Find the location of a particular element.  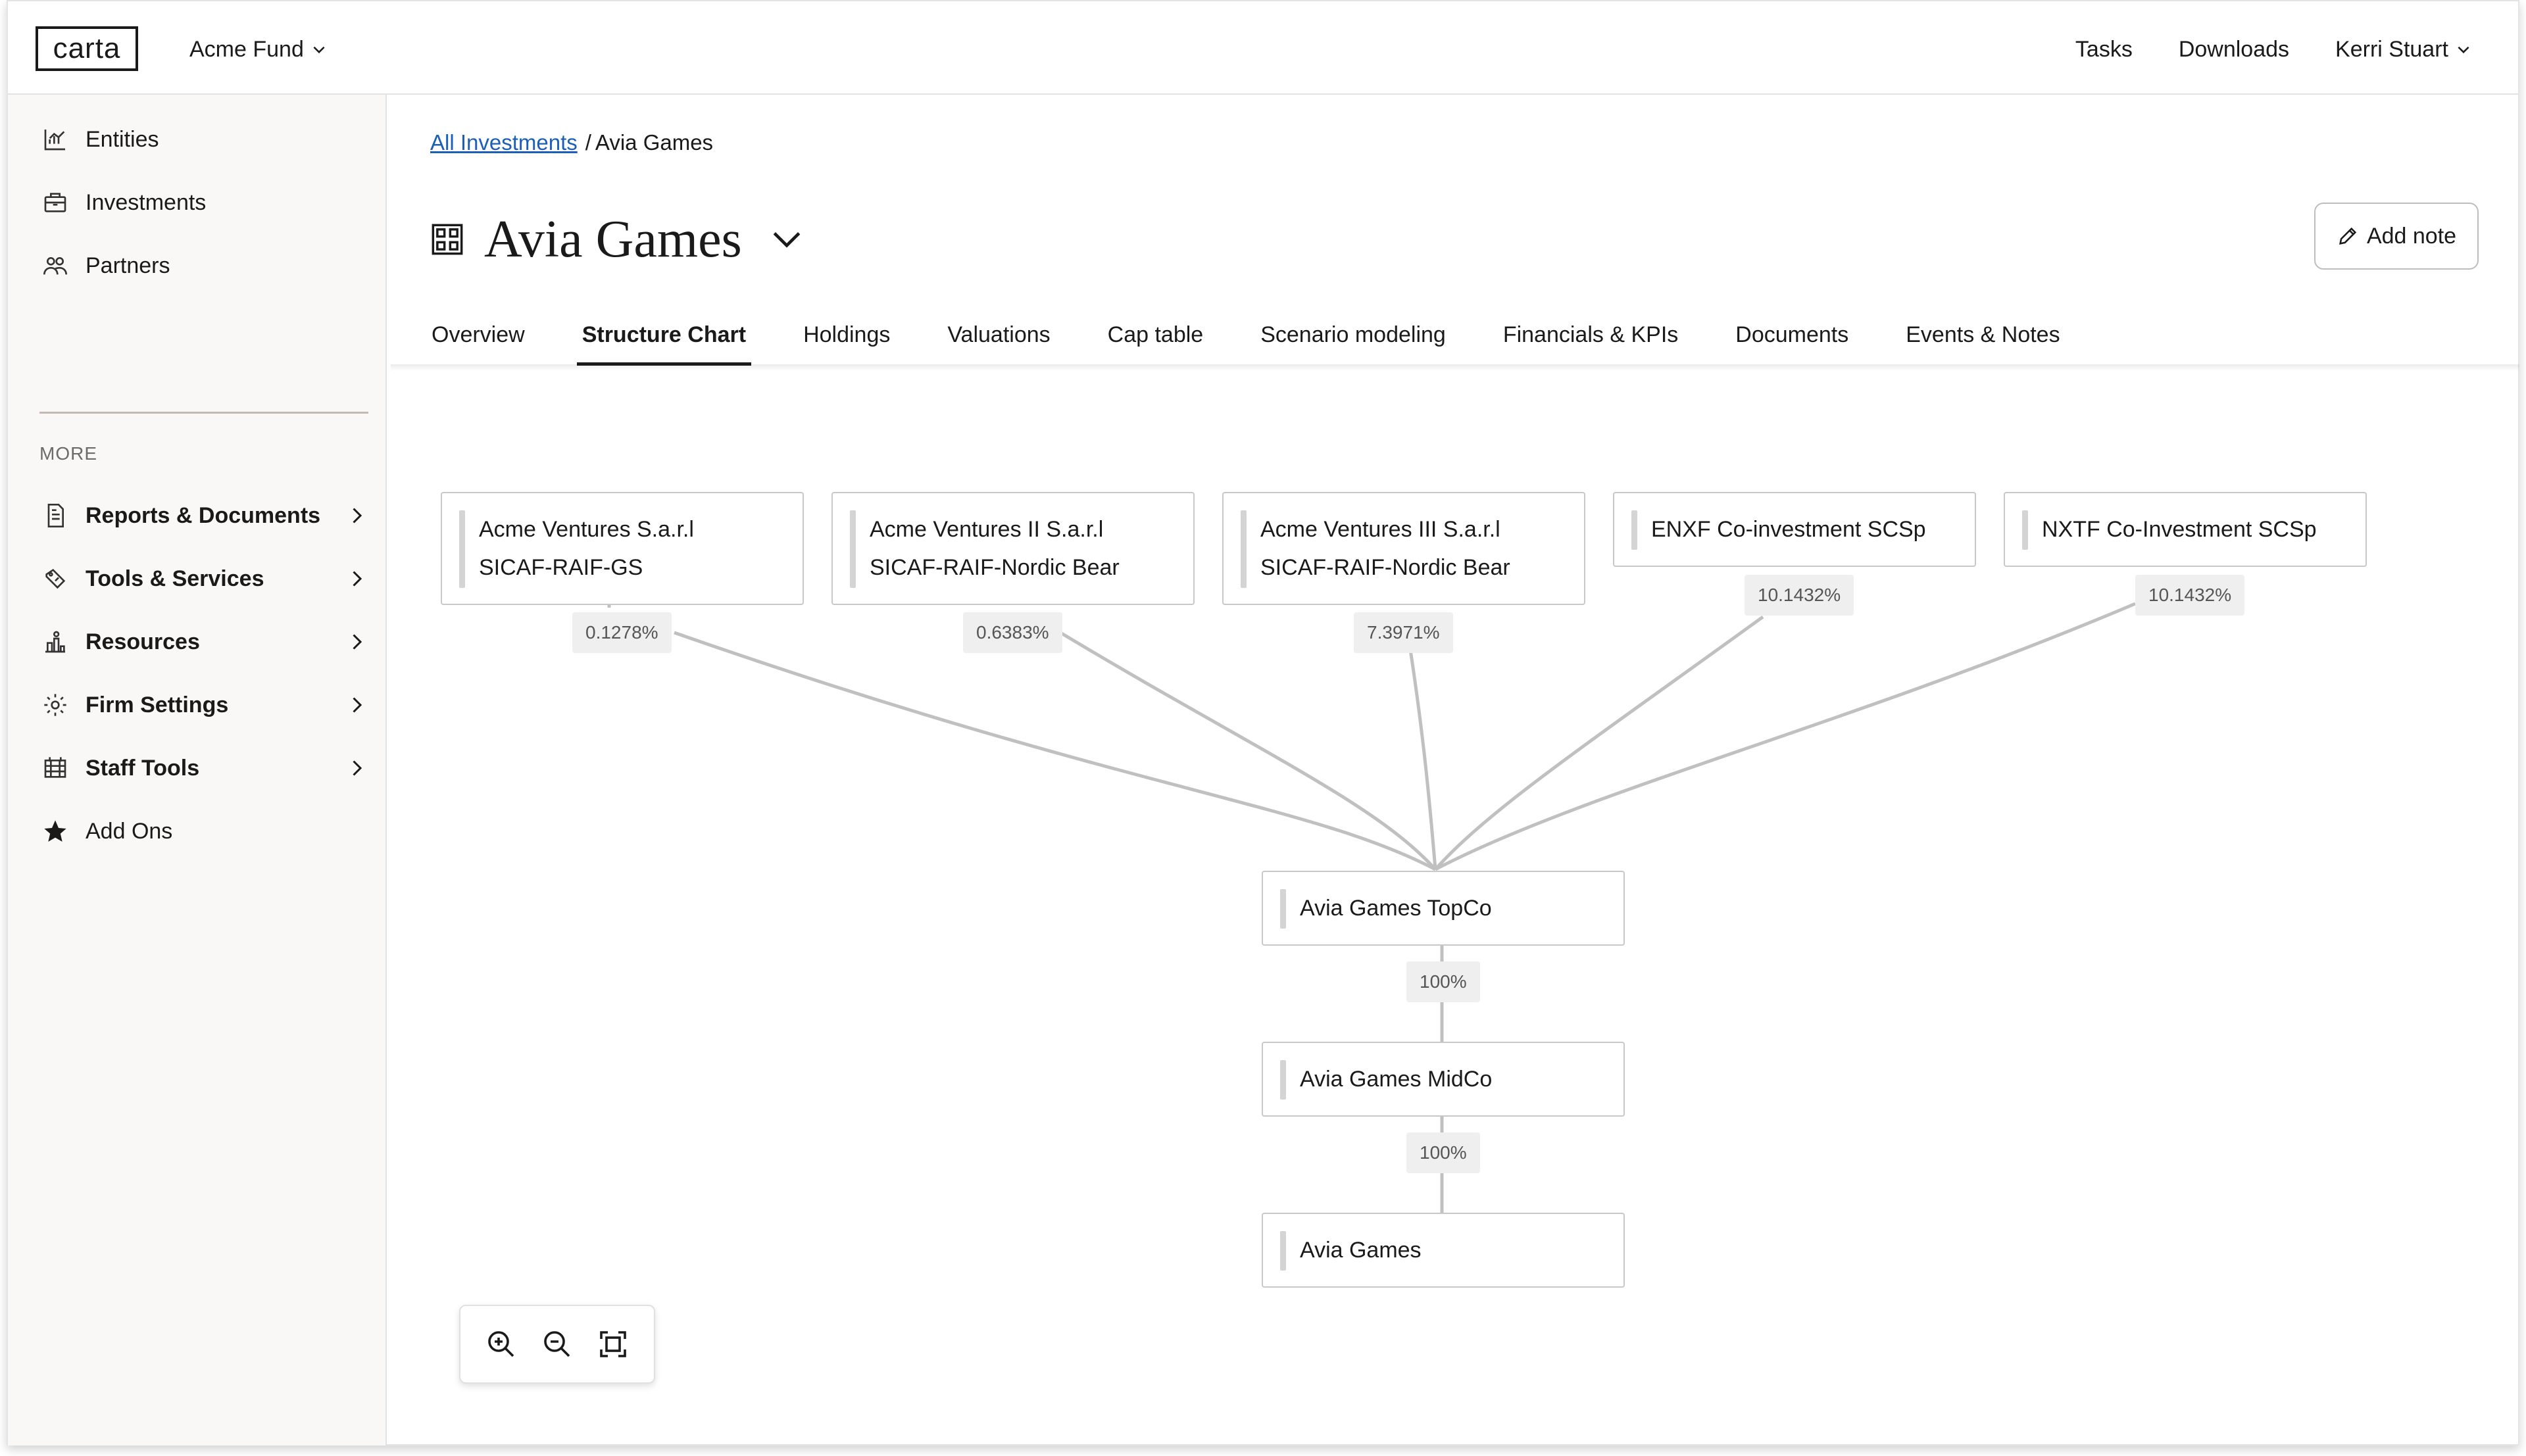

zoom-controls is located at coordinates (557, 1344).